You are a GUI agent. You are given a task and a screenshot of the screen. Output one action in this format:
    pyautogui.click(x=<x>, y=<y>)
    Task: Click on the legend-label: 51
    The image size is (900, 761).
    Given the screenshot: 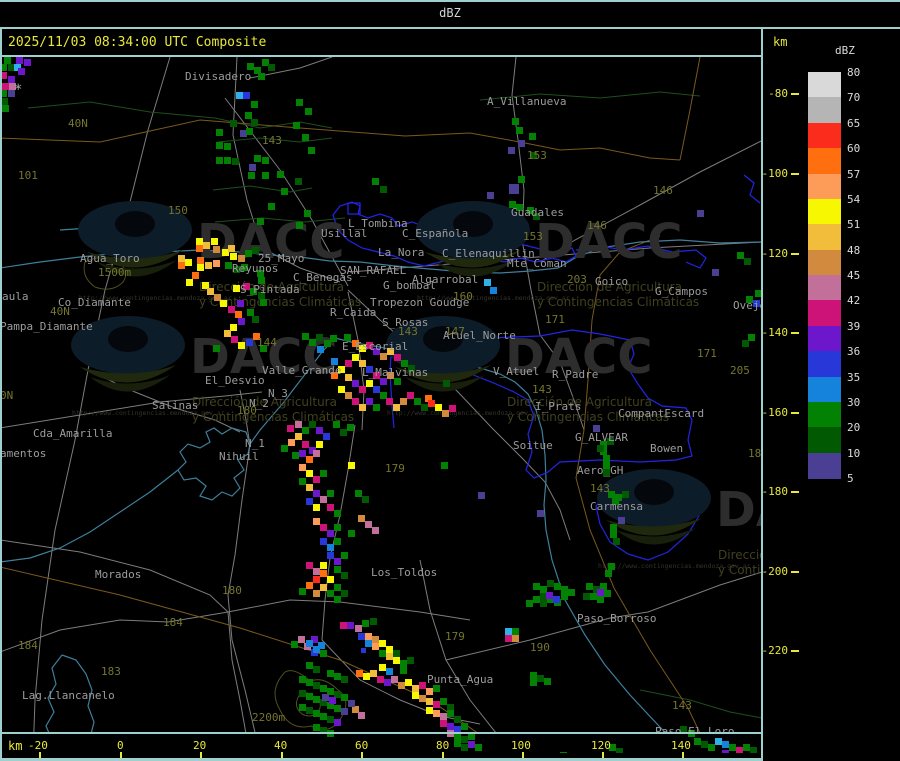 What is the action you would take?
    pyautogui.click(x=854, y=225)
    